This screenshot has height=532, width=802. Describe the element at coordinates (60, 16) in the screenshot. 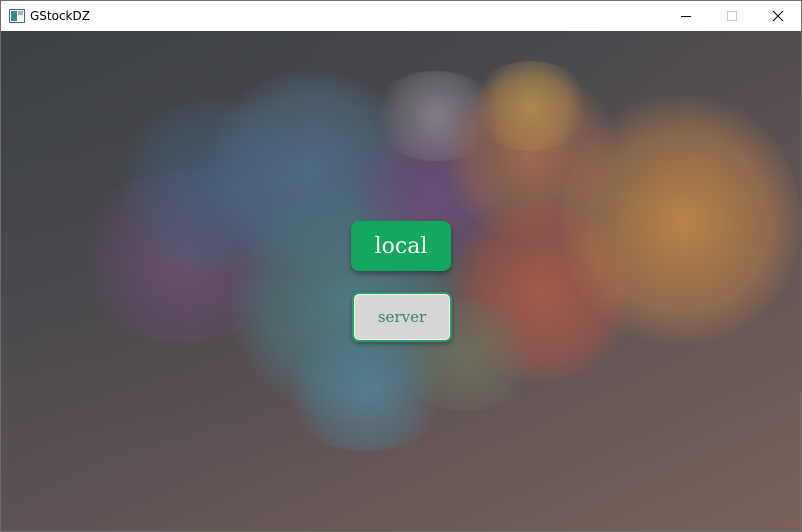

I see `window-title: GStockDZ` at that location.